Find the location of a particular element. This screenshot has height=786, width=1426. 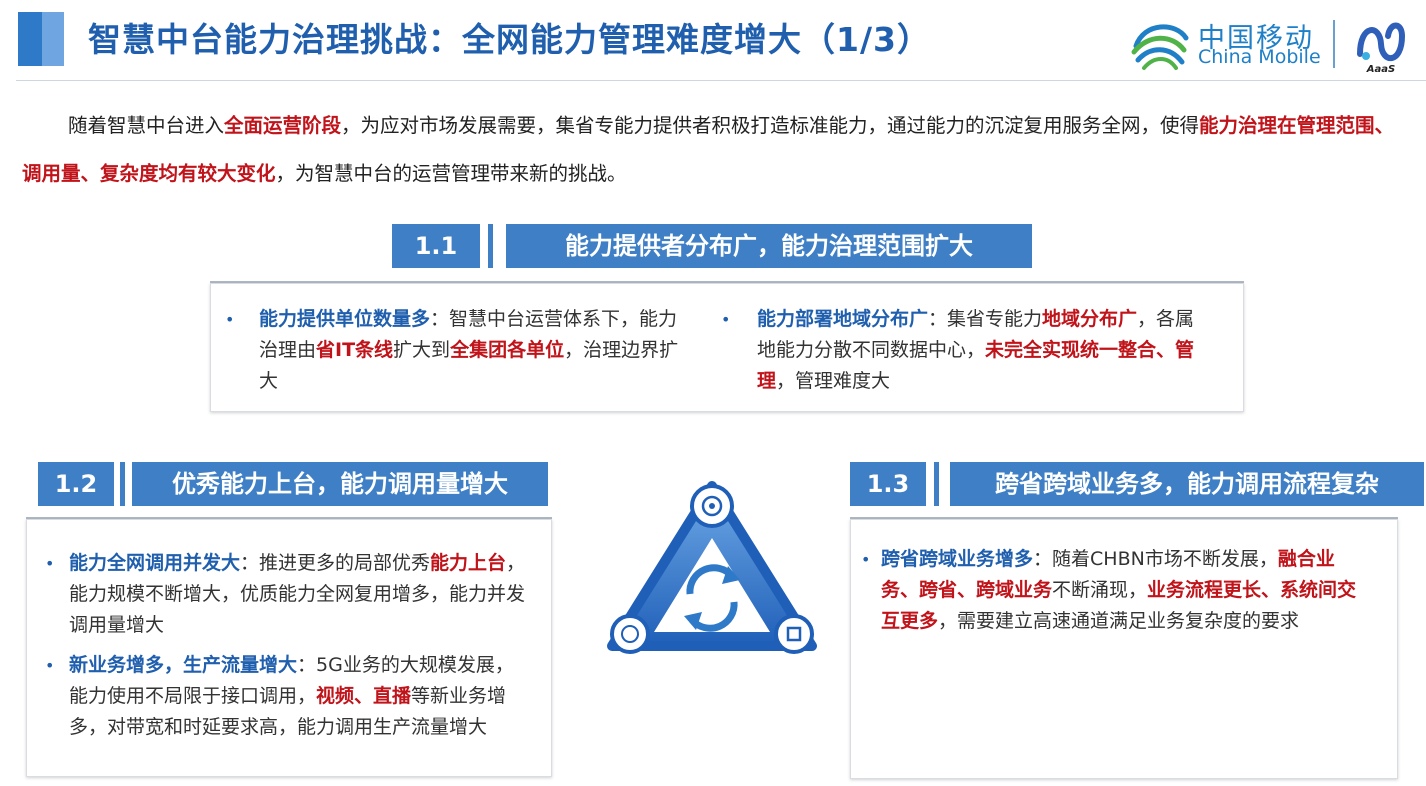

s11-right-lead: 能力部署地域分布广 is located at coordinates (843, 319).